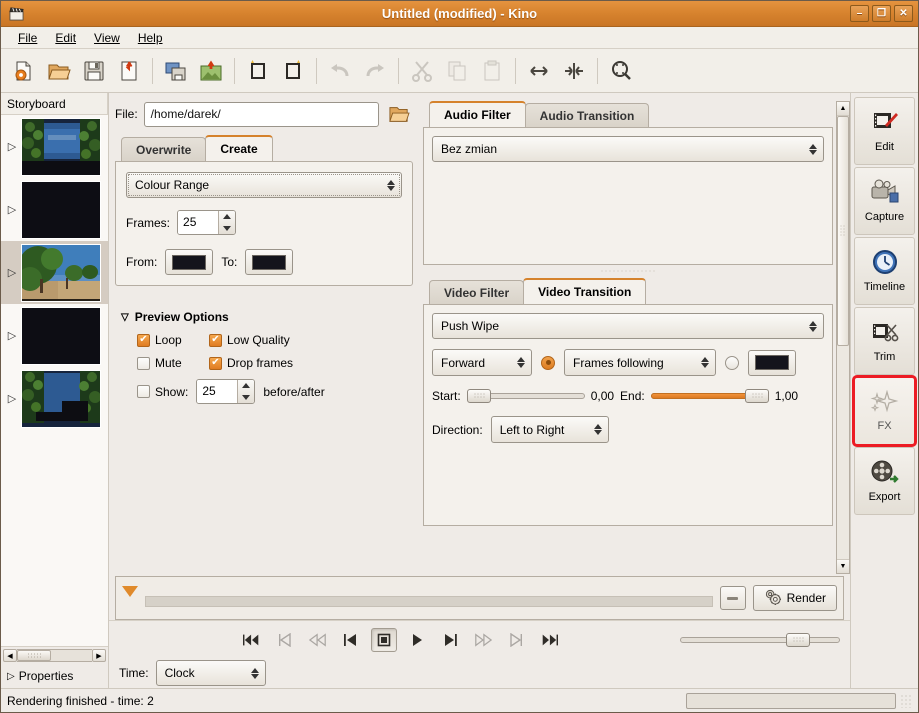 The image size is (919, 713). What do you see at coordinates (429, 601) in the screenshot?
I see `timeline-bar` at bounding box center [429, 601].